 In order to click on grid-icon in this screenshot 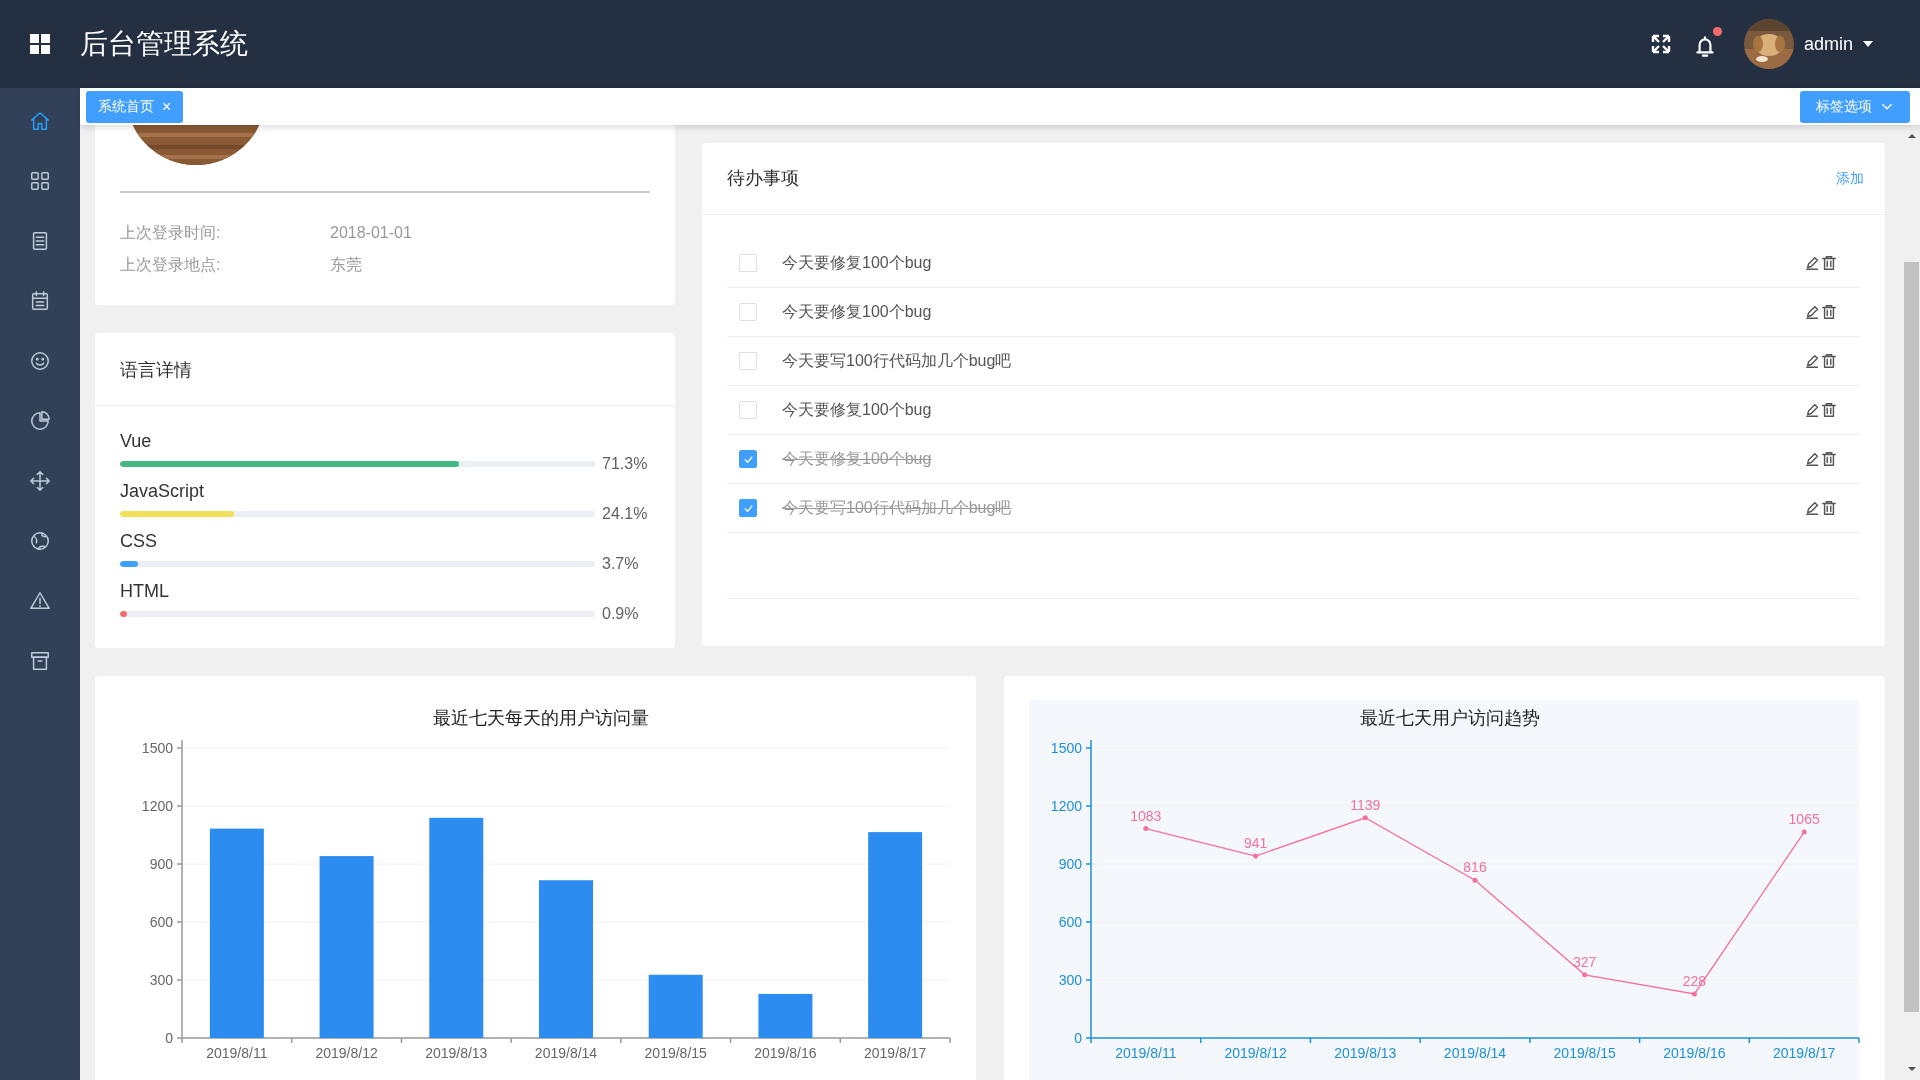, I will do `click(40, 181)`.